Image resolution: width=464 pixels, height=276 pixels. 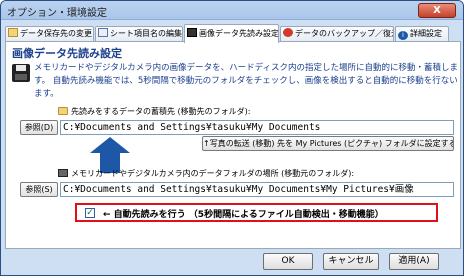 I want to click on close-button: X, so click(x=437, y=10).